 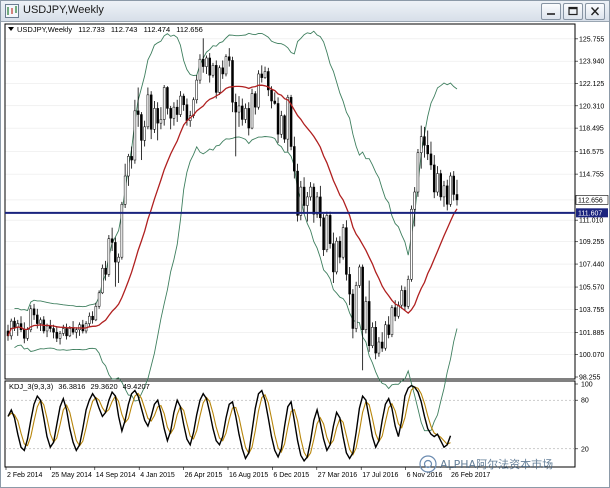 What do you see at coordinates (591, 355) in the screenshot?
I see `price-tick-label: 100.070` at bounding box center [591, 355].